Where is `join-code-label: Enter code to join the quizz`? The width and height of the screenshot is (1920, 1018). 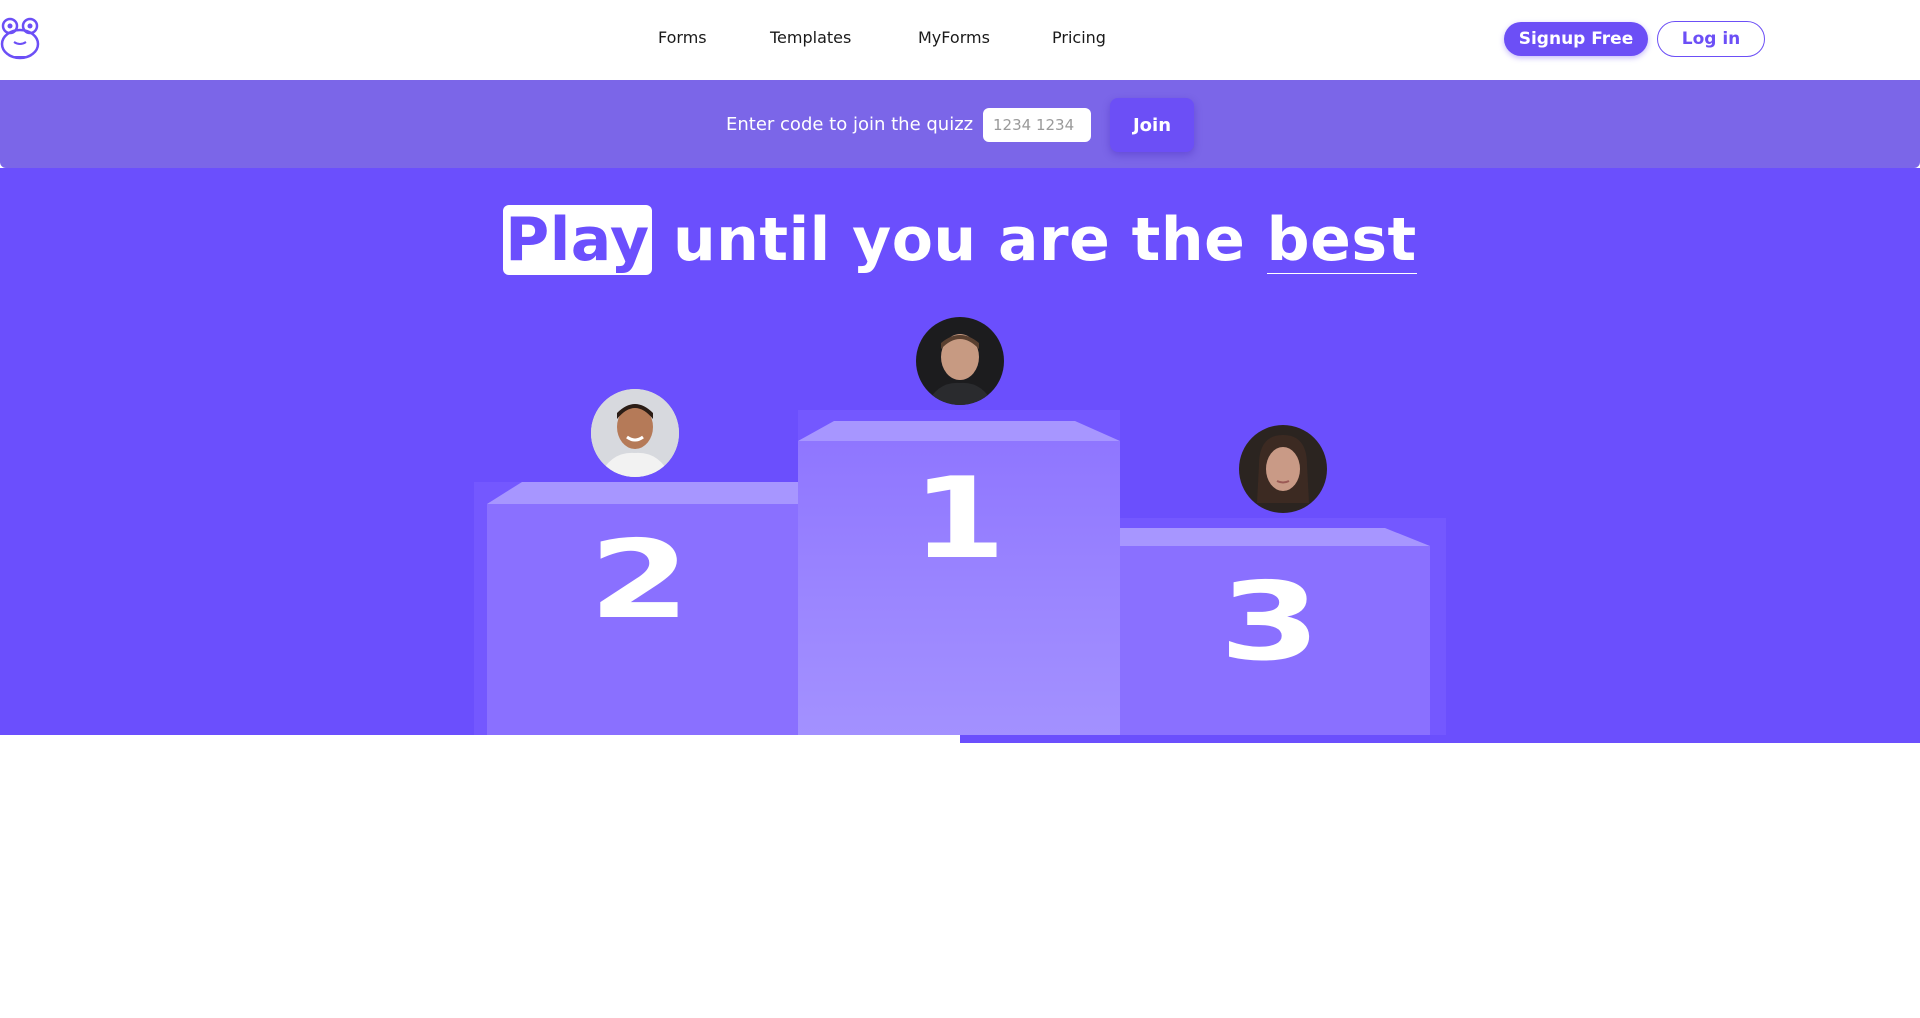 join-code-label: Enter code to join the quizz is located at coordinates (850, 124).